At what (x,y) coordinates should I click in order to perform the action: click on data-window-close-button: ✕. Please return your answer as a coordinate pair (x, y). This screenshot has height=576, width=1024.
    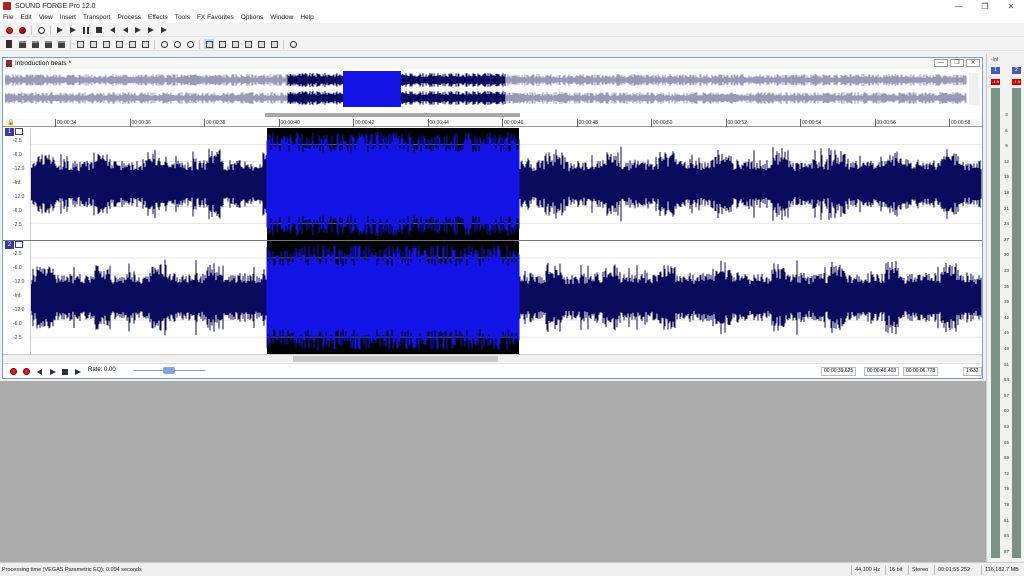
    Looking at the image, I should click on (973, 63).